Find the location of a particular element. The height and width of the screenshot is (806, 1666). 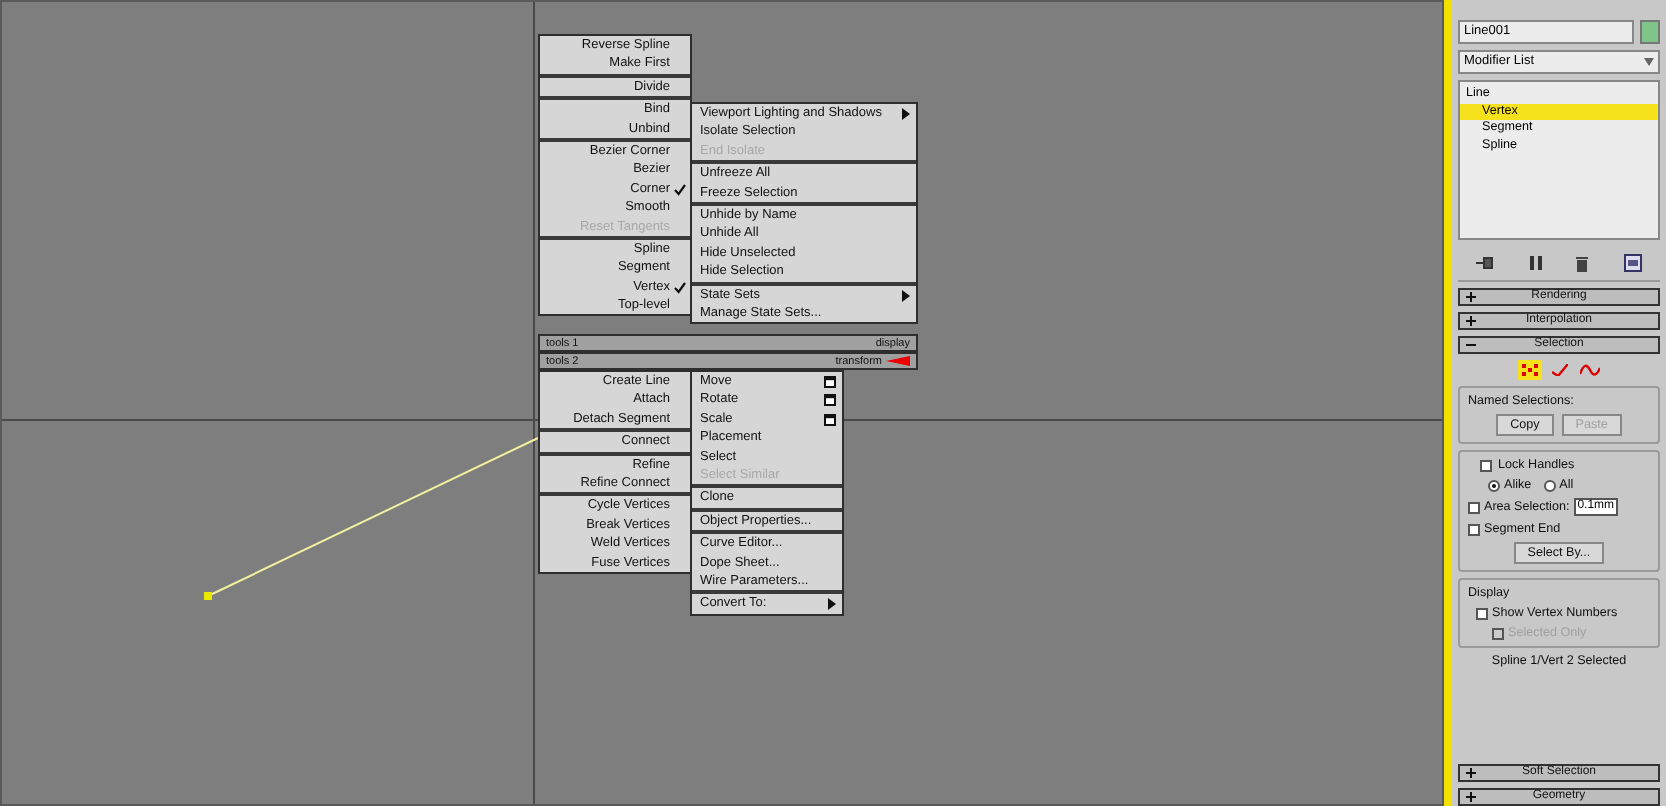

trash-icon is located at coordinates (1582, 263).